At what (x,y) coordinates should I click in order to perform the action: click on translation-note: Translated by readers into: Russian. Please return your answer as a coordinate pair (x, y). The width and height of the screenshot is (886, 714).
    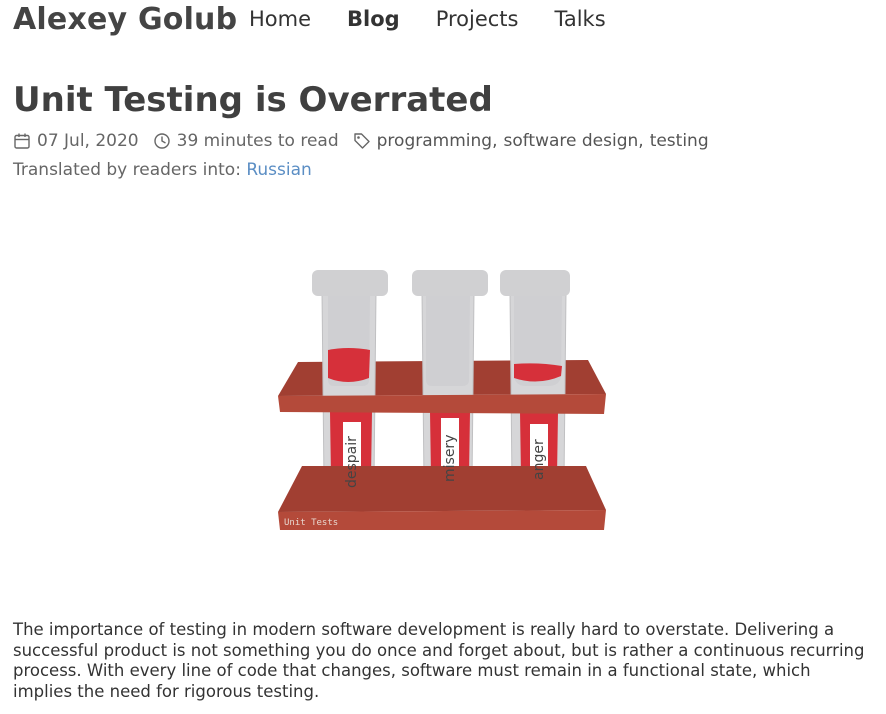
    Looking at the image, I should click on (162, 170).